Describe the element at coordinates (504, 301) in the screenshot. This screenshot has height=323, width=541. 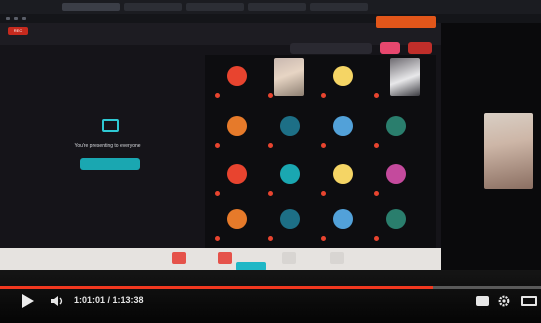
I see `settings-icon` at that location.